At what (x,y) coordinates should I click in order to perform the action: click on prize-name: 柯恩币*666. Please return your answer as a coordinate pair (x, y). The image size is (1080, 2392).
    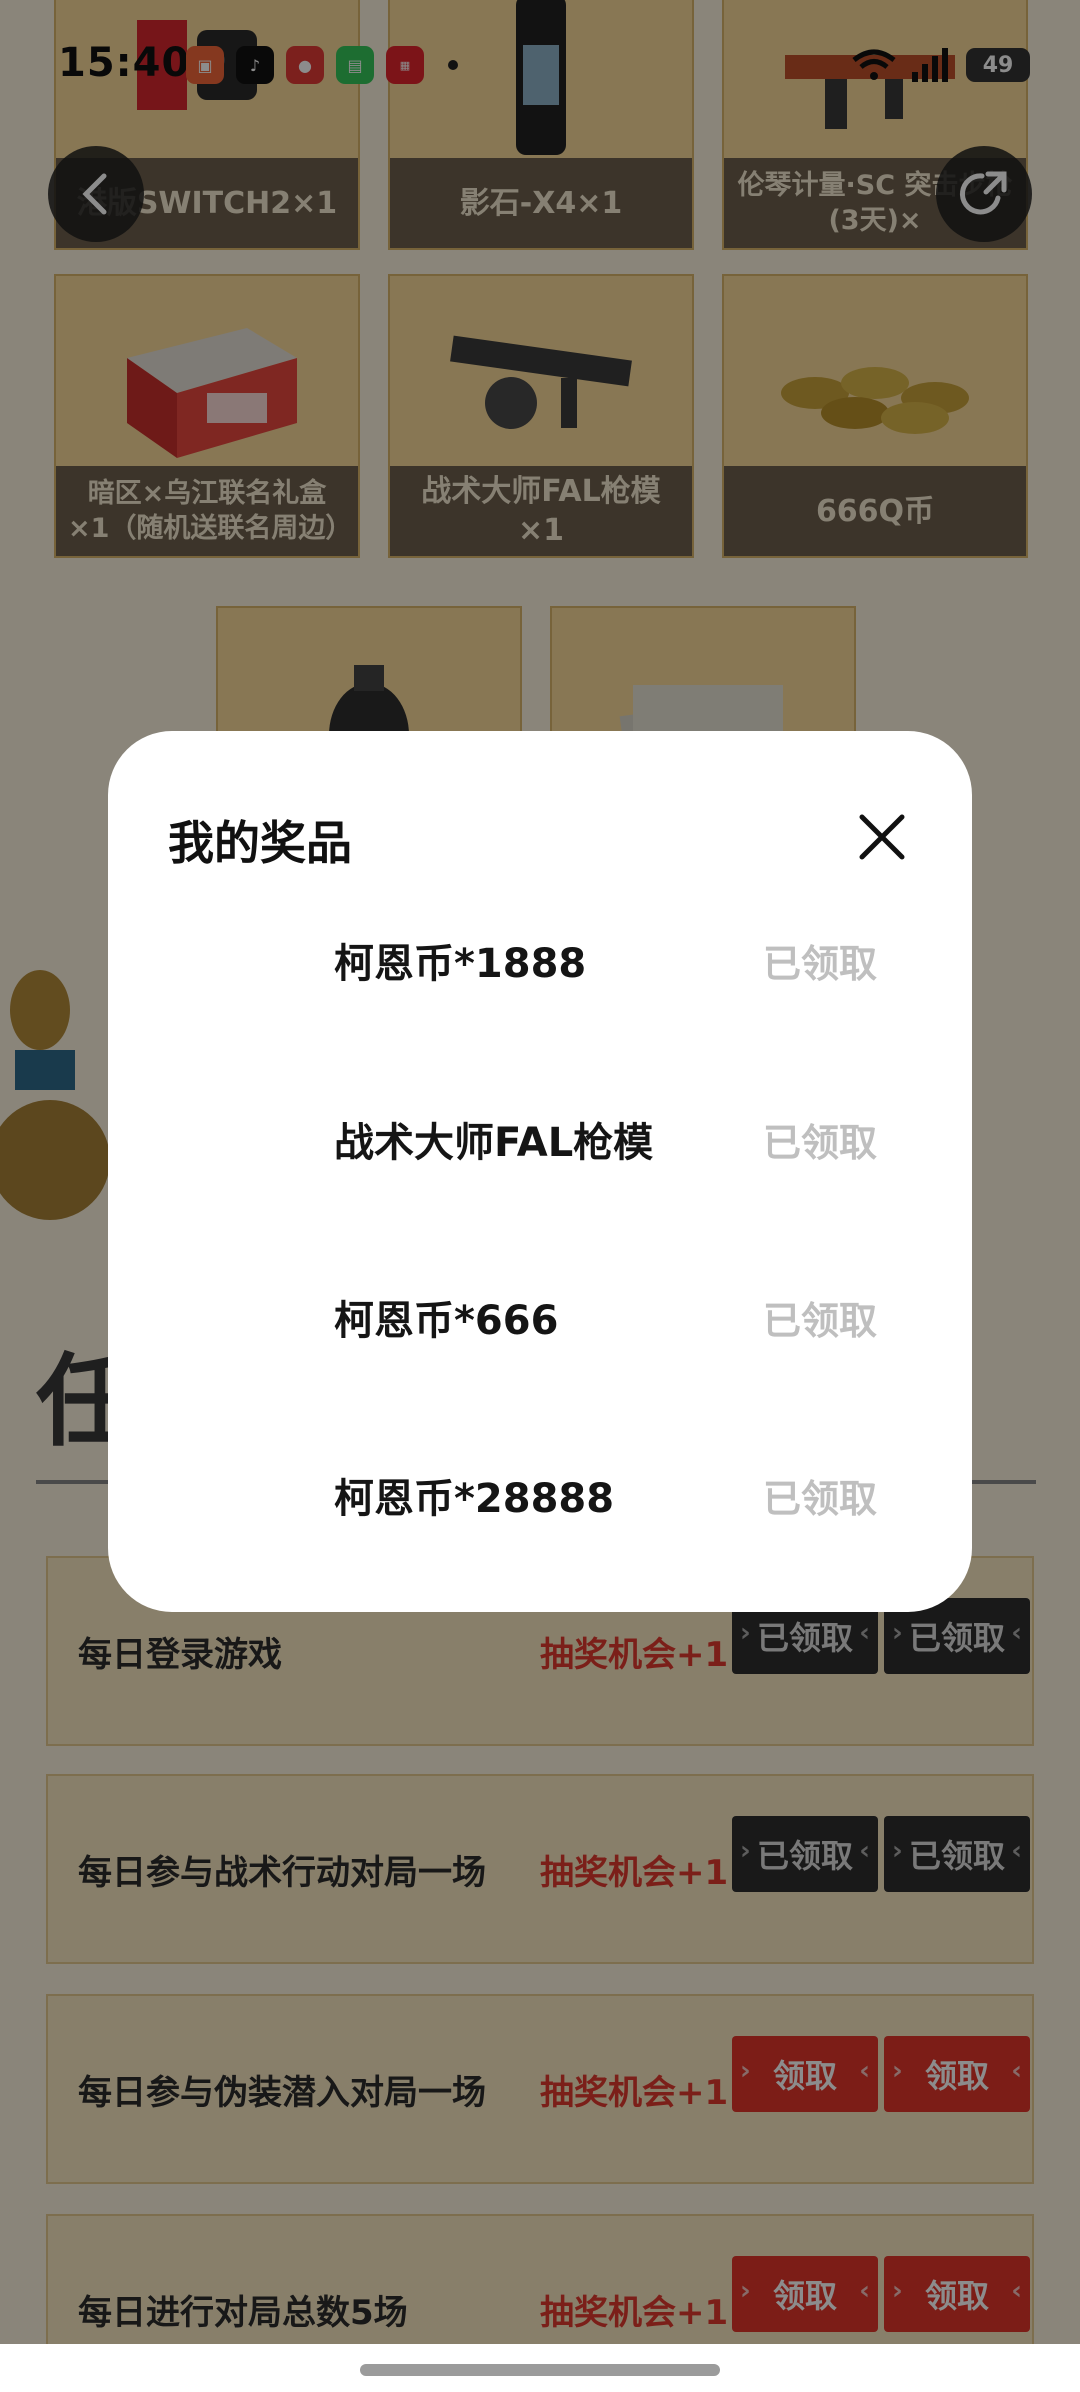
    Looking at the image, I should click on (446, 1321).